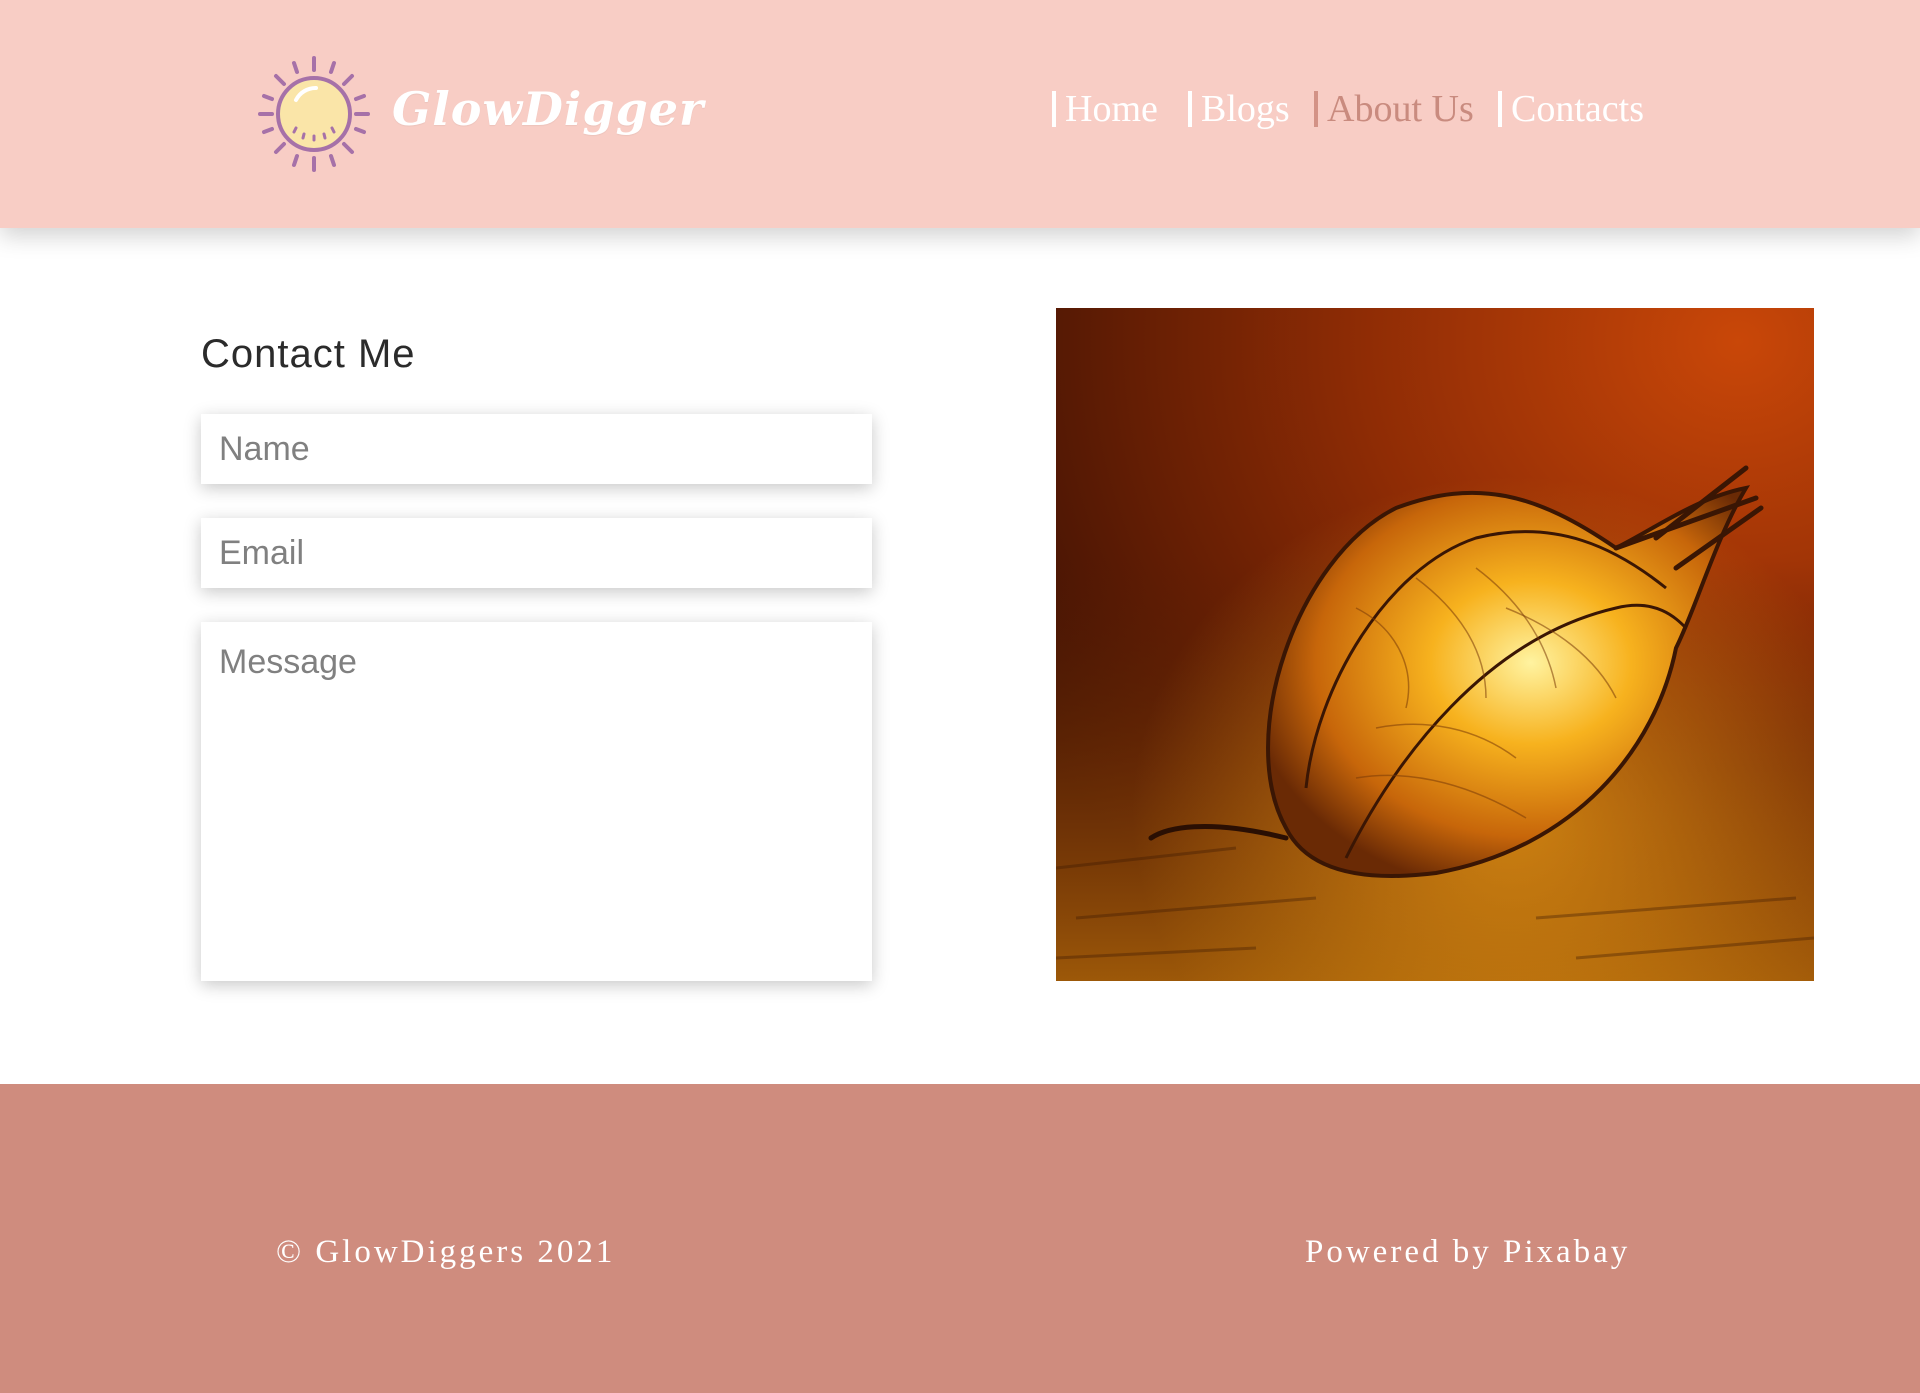  Describe the element at coordinates (1245, 109) in the screenshot. I see `nav-item-label: Blogs` at that location.